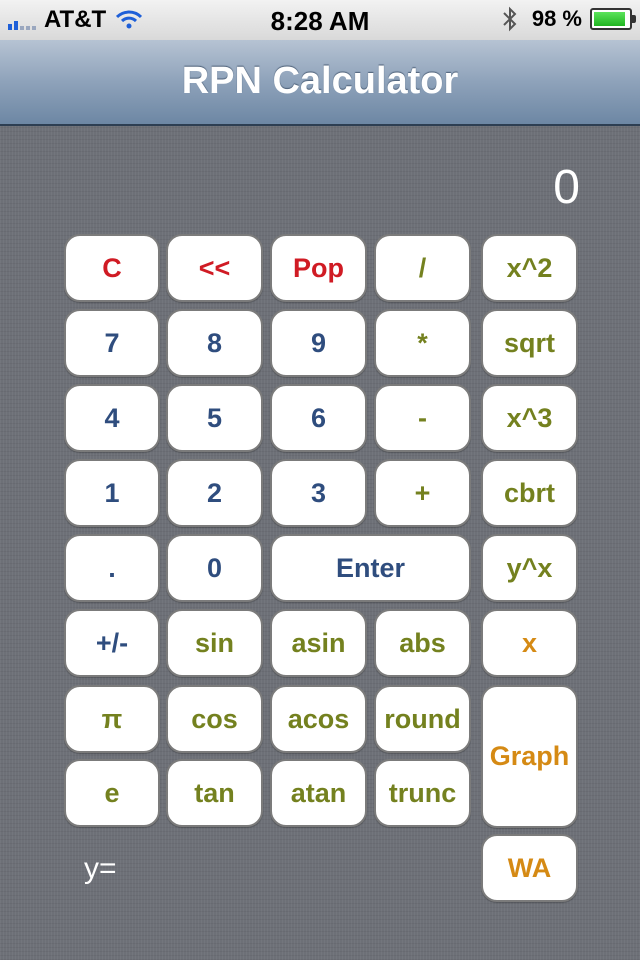  I want to click on digit-7-button: 7, so click(112, 343).